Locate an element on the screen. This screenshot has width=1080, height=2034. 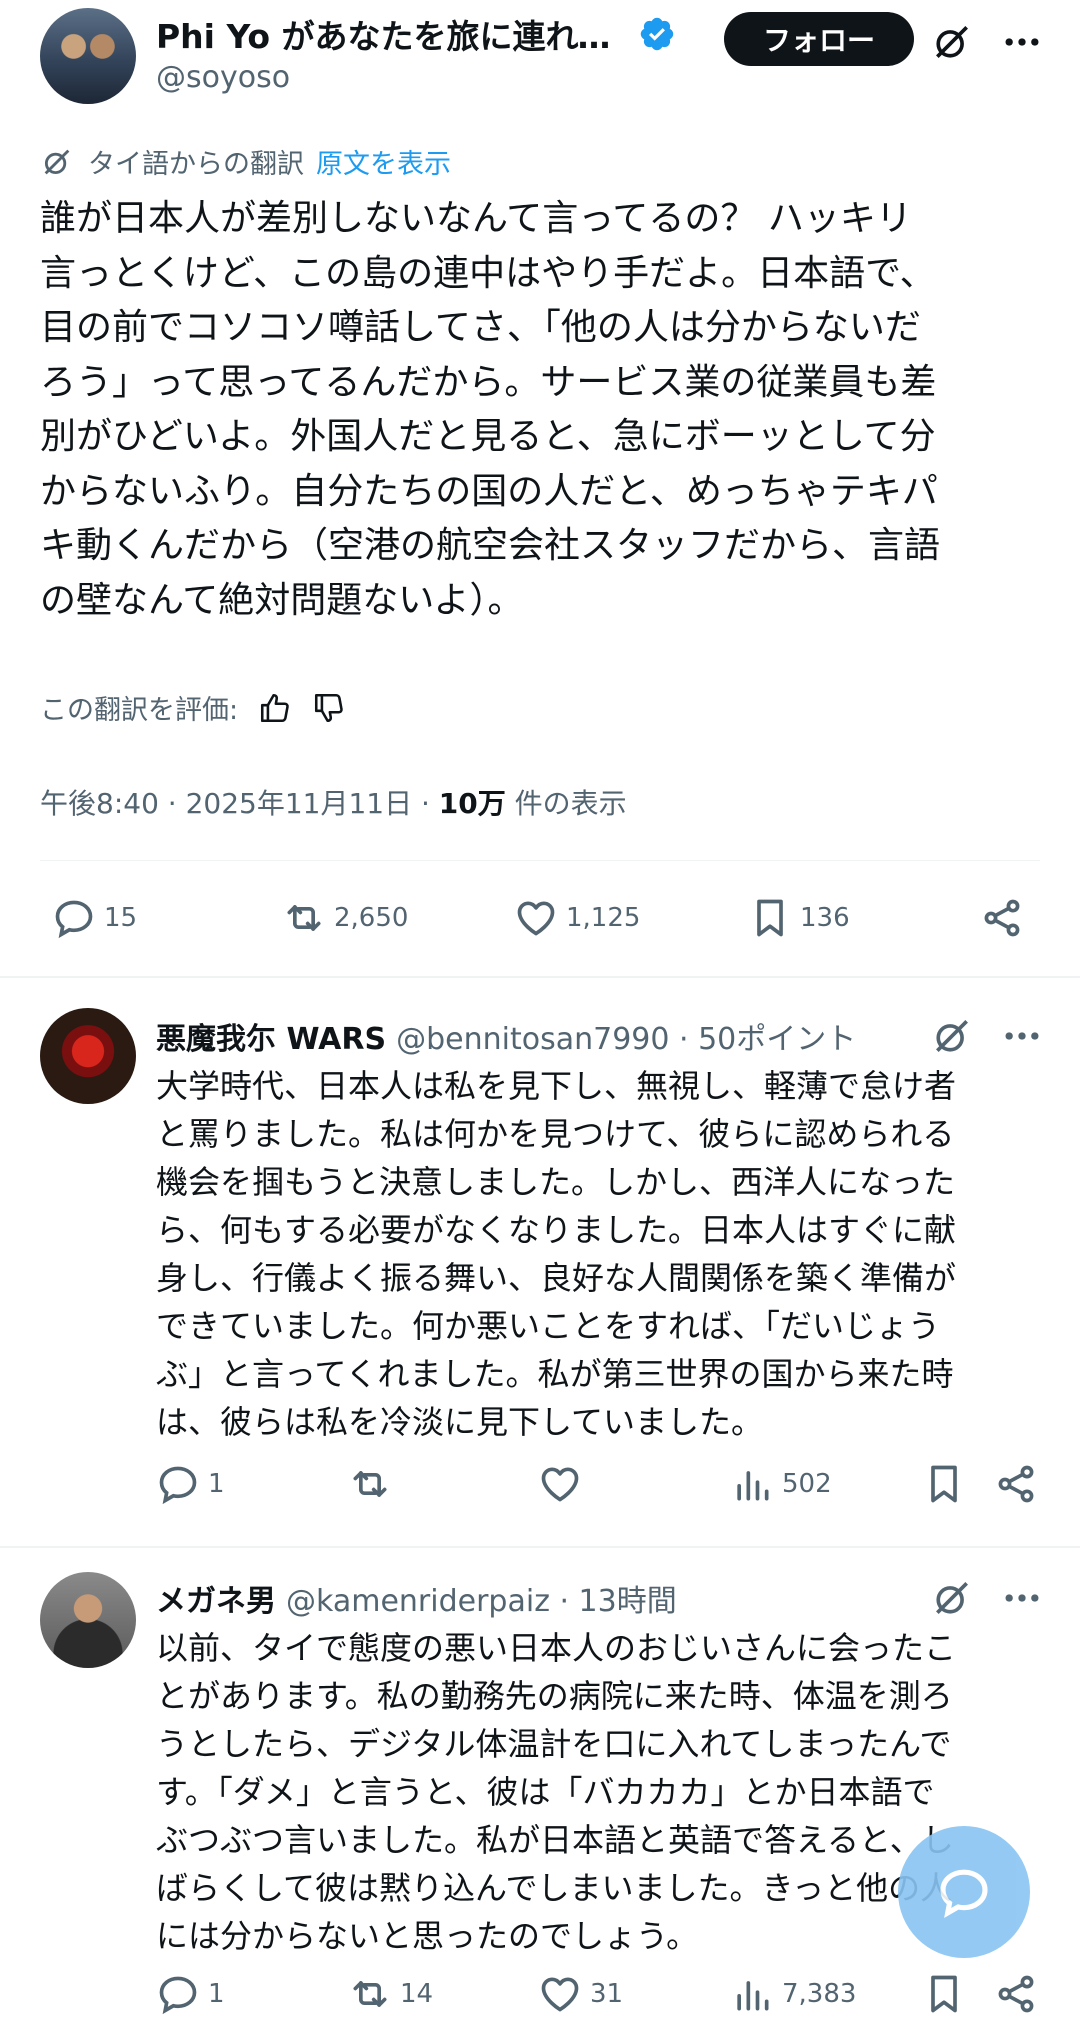
rate-translation-row: この翻訳を評価: is located at coordinates (193, 707).